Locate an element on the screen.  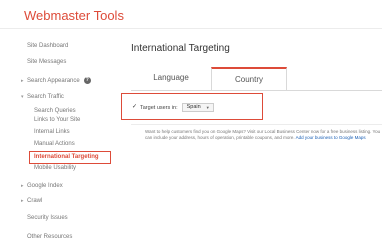
sidebar-item-label: Site Dashboard is located at coordinates (48, 46).